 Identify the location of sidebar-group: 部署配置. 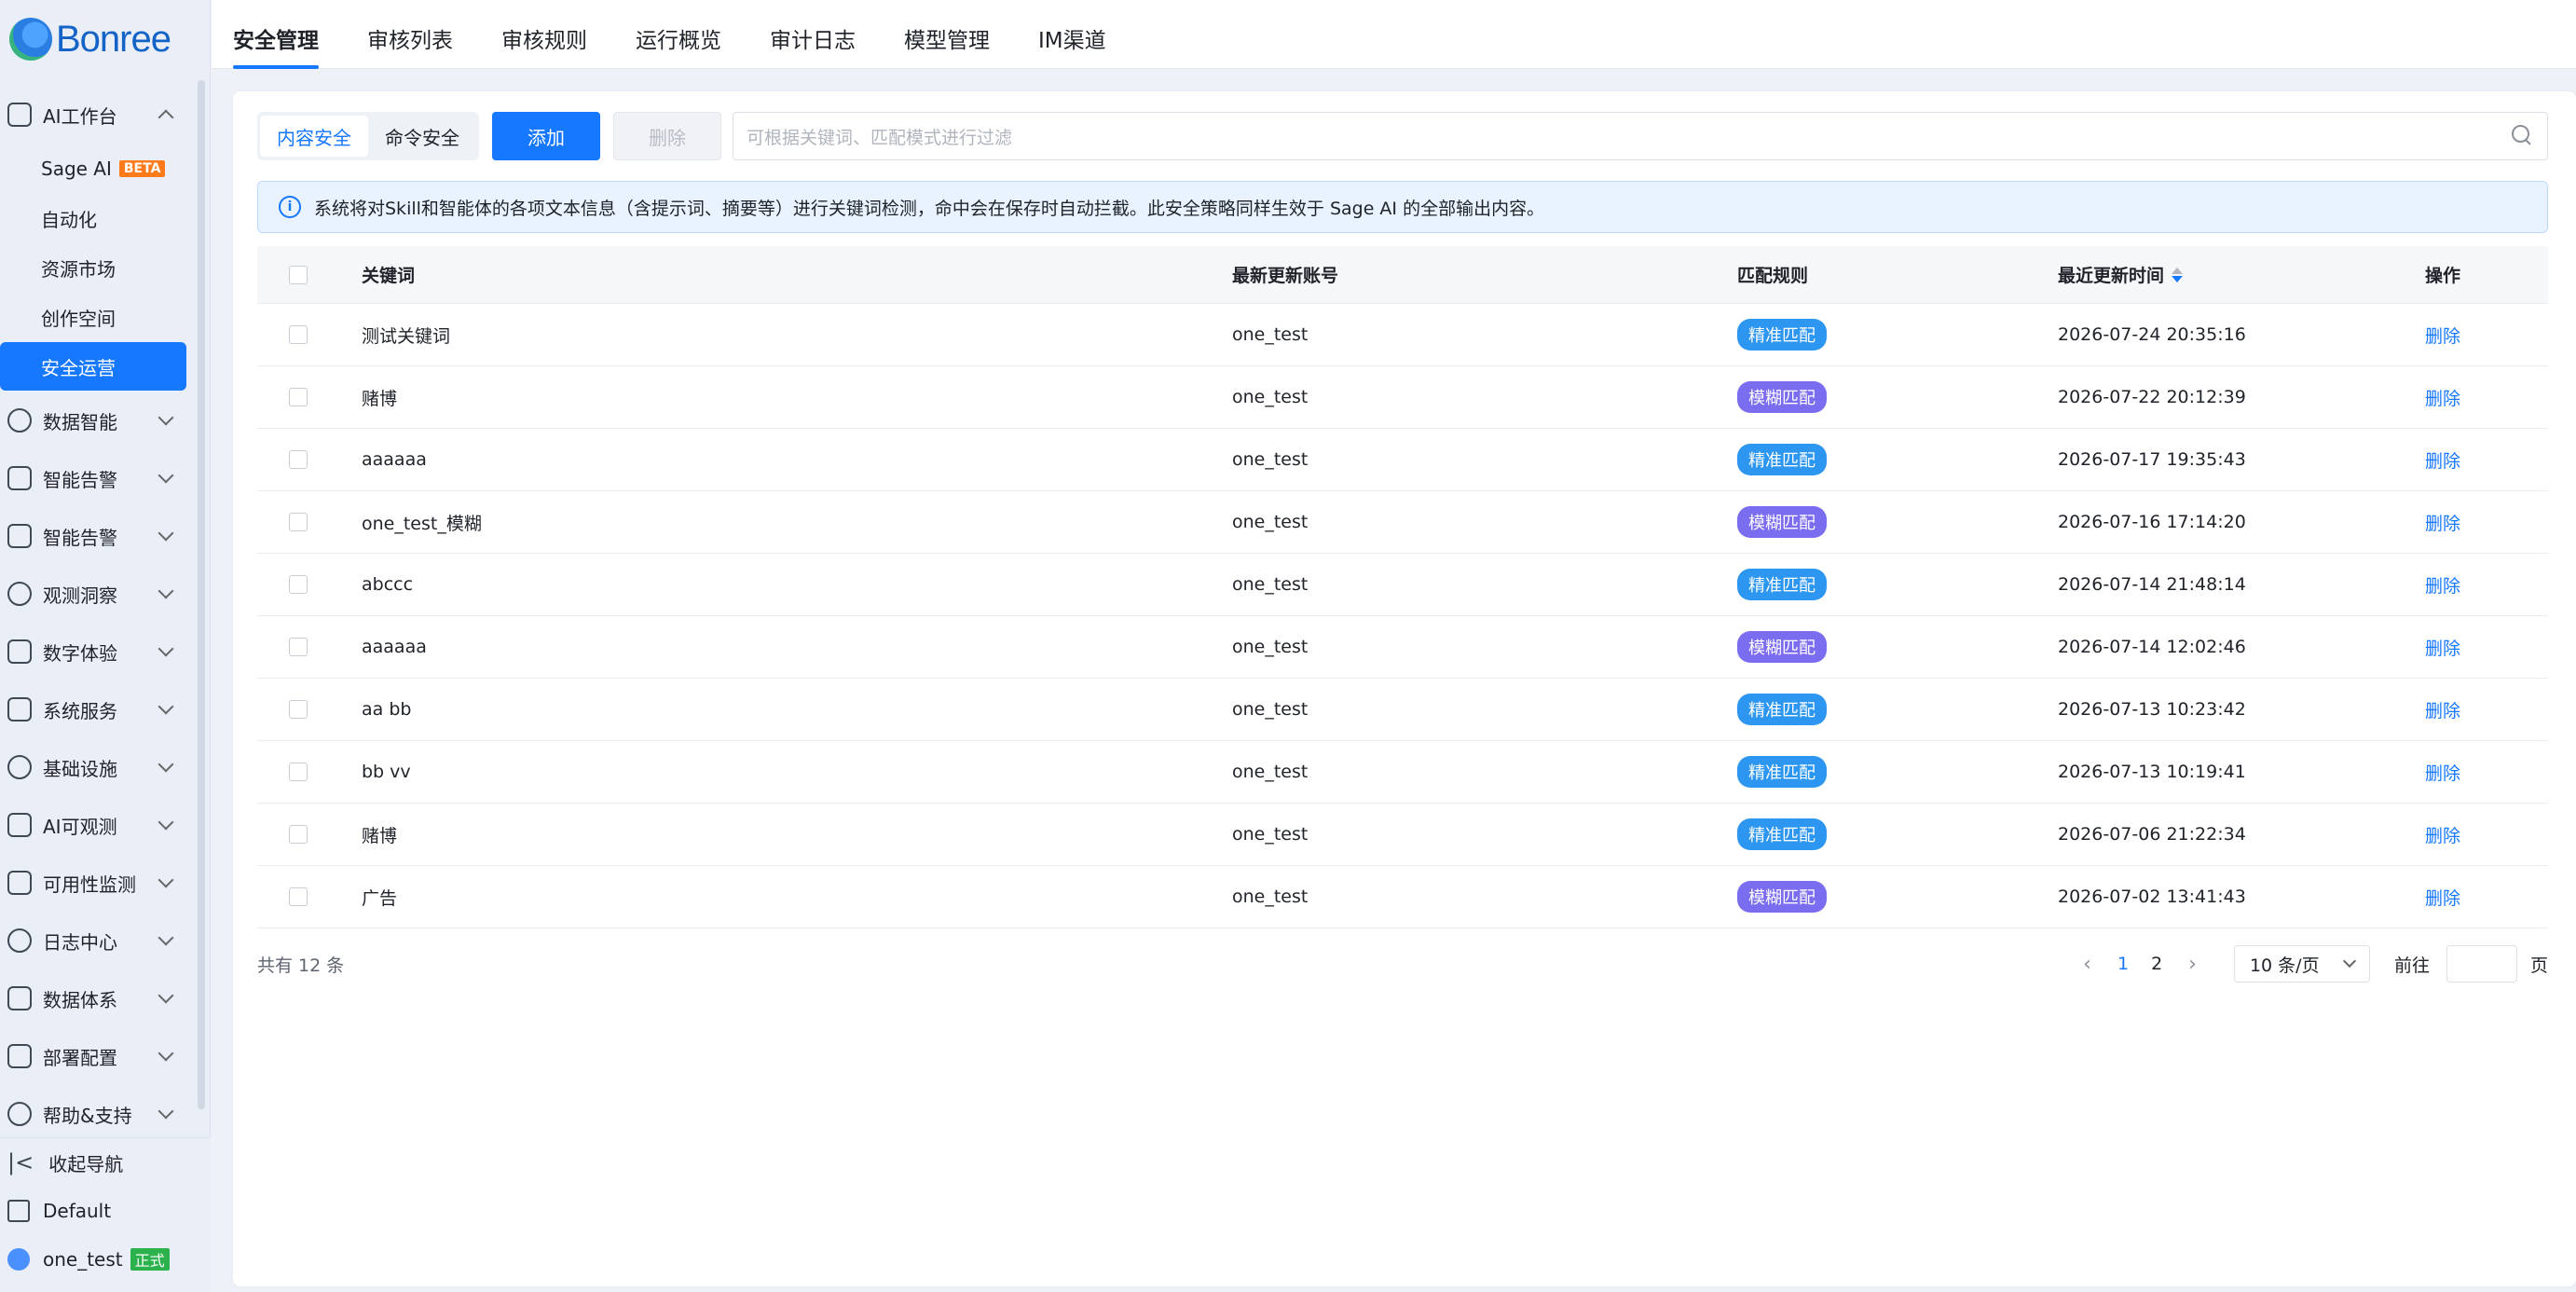
(98, 1056).